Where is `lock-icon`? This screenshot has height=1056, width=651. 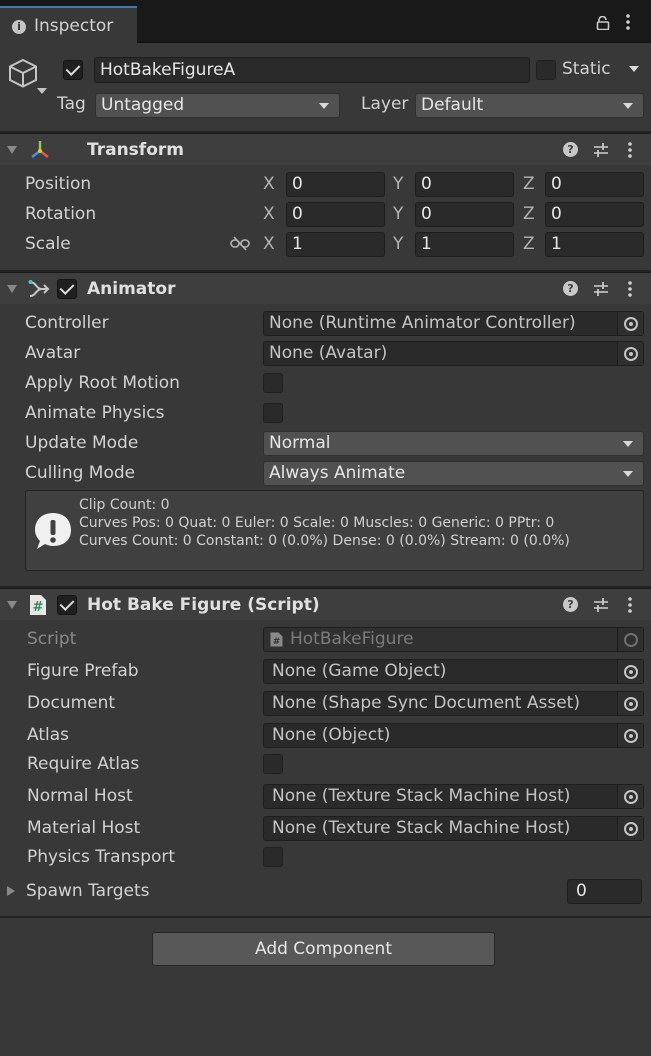 lock-icon is located at coordinates (603, 23).